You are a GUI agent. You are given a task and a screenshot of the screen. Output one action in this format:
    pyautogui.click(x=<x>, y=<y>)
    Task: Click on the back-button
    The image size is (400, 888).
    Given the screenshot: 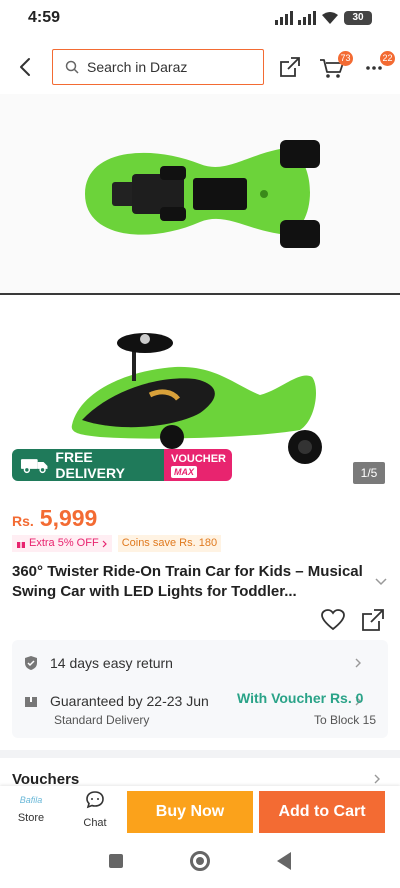 What is the action you would take?
    pyautogui.click(x=26, y=67)
    